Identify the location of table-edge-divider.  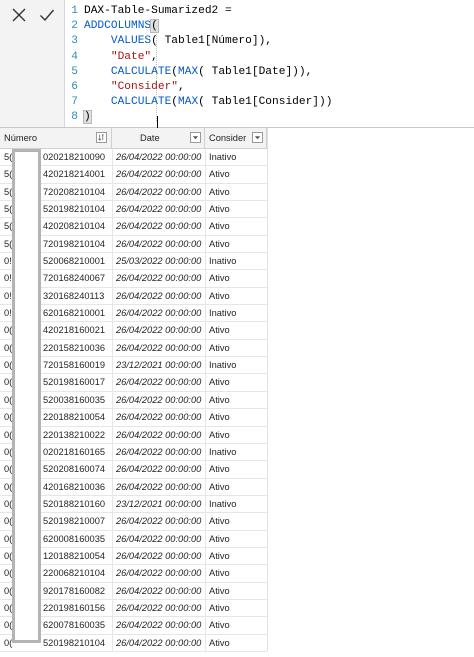
(267, 389).